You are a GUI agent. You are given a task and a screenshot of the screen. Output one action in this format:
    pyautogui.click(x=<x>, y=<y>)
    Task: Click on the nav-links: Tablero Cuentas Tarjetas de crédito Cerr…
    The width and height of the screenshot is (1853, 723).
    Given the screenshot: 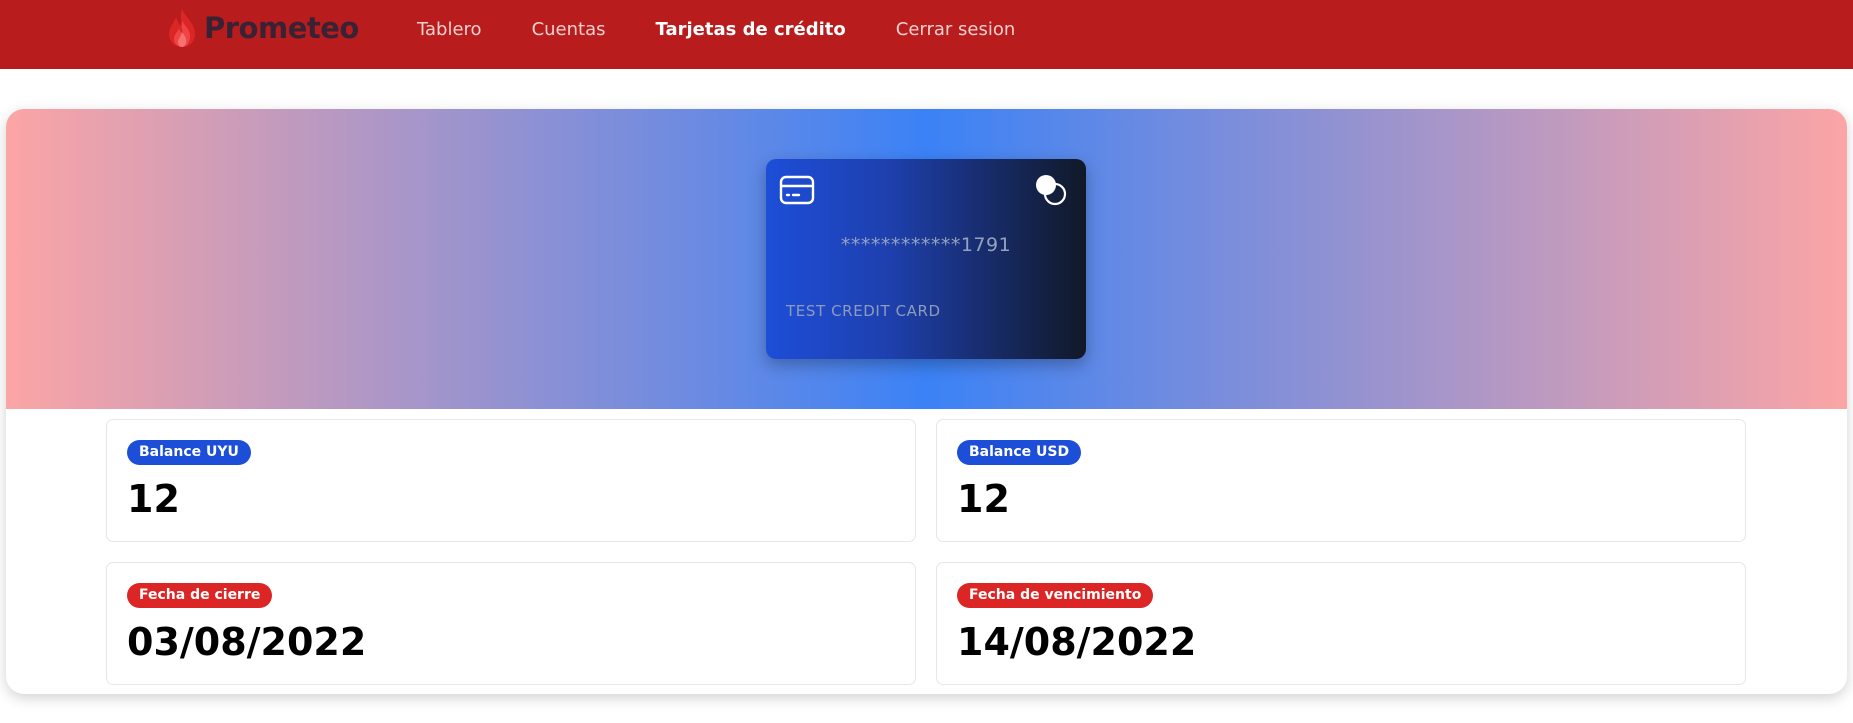 What is the action you would take?
    pyautogui.click(x=741, y=29)
    